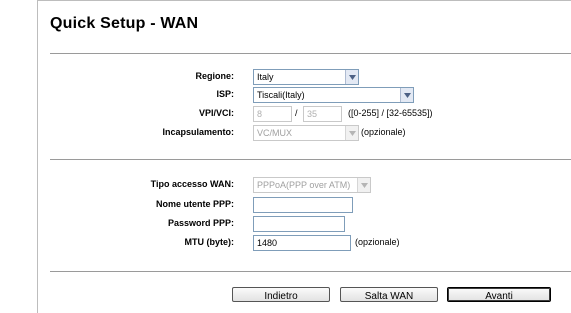 This screenshot has width=571, height=313. What do you see at coordinates (194, 204) in the screenshot?
I see `nome-utente-label: Nome utente PPP:` at bounding box center [194, 204].